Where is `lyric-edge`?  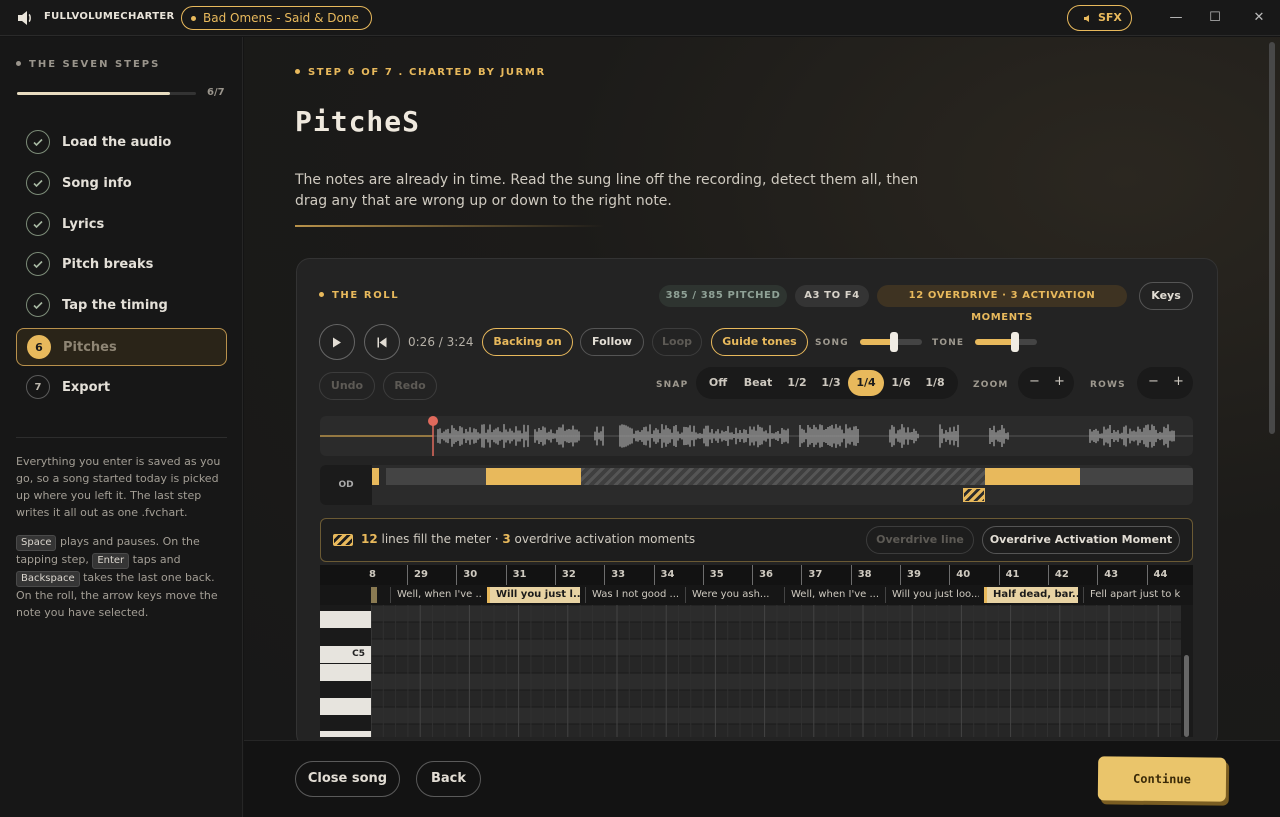 lyric-edge is located at coordinates (374, 595).